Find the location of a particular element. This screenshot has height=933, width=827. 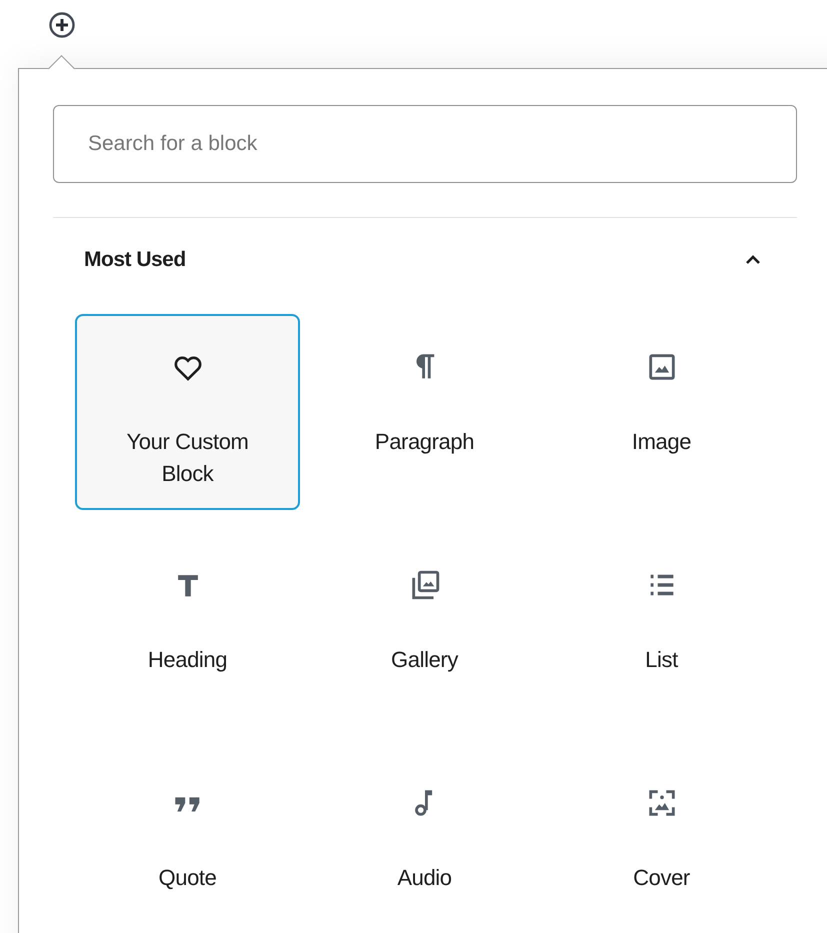

add-block-button is located at coordinates (62, 25).